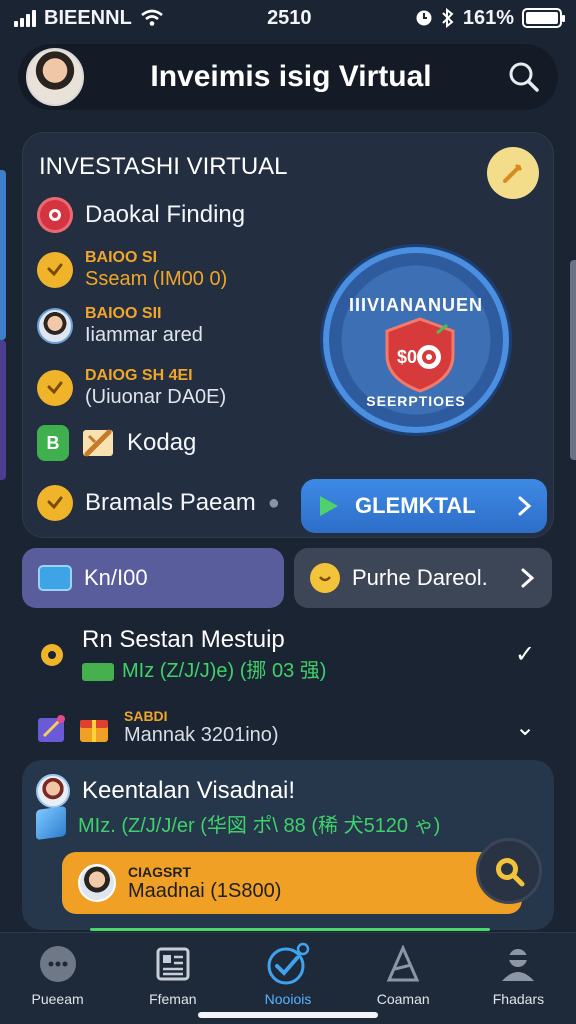 The height and width of the screenshot is (1024, 576). Describe the element at coordinates (416, 401) in the screenshot. I see `badge-bottom-text: SEERPTIOES` at that location.